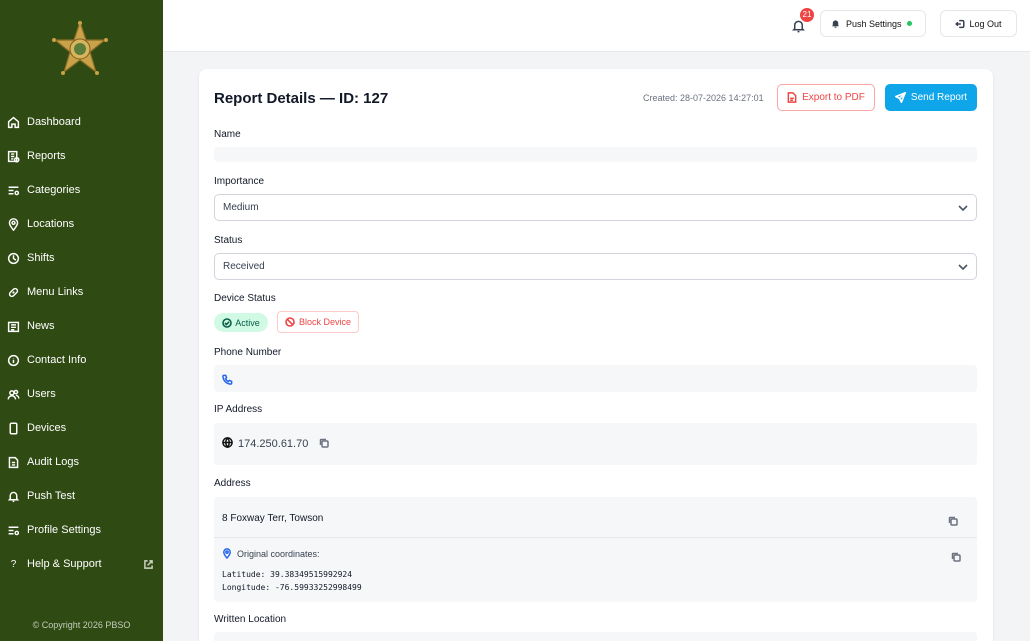 The height and width of the screenshot is (641, 1030). What do you see at coordinates (595, 378) in the screenshot?
I see `phone-field` at bounding box center [595, 378].